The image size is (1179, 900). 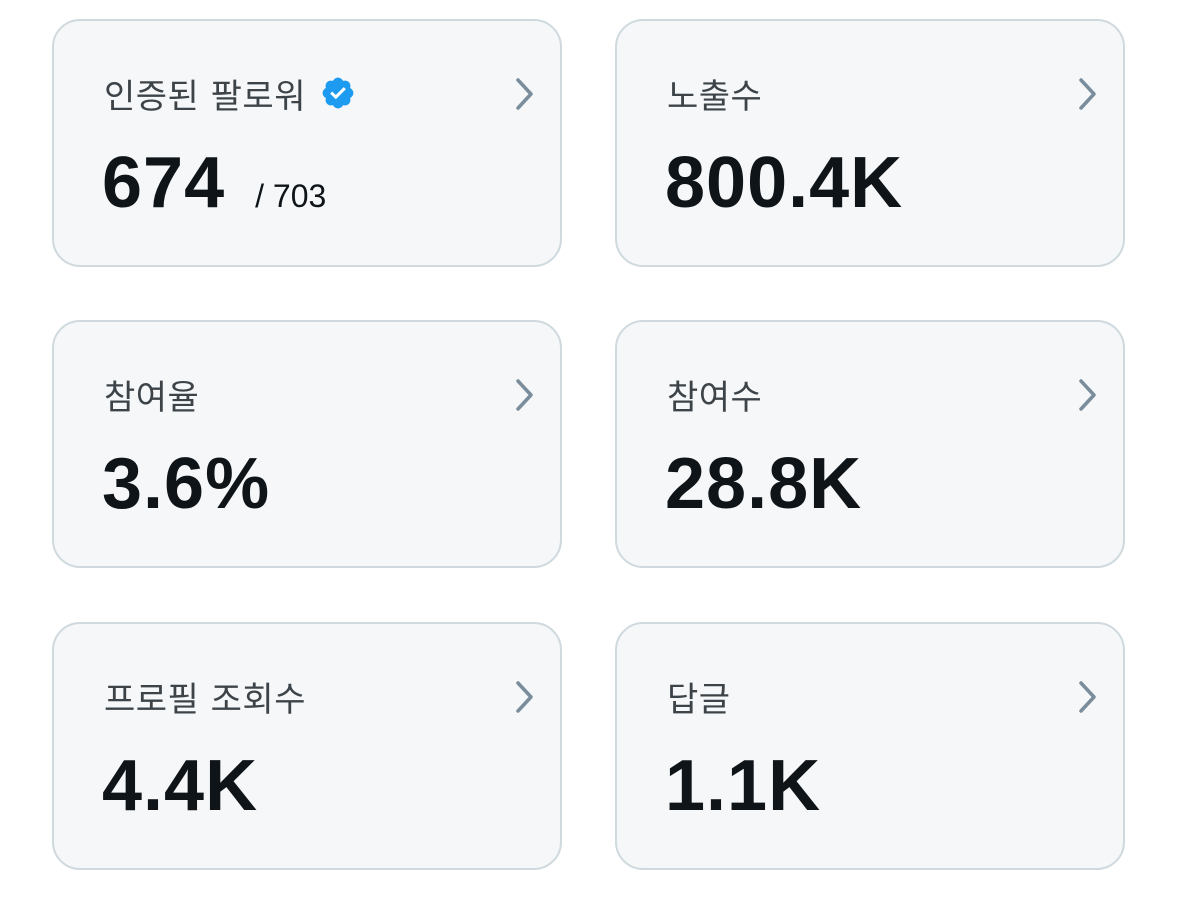 I want to click on metric-label: 인증된 팔로워, so click(x=205, y=96).